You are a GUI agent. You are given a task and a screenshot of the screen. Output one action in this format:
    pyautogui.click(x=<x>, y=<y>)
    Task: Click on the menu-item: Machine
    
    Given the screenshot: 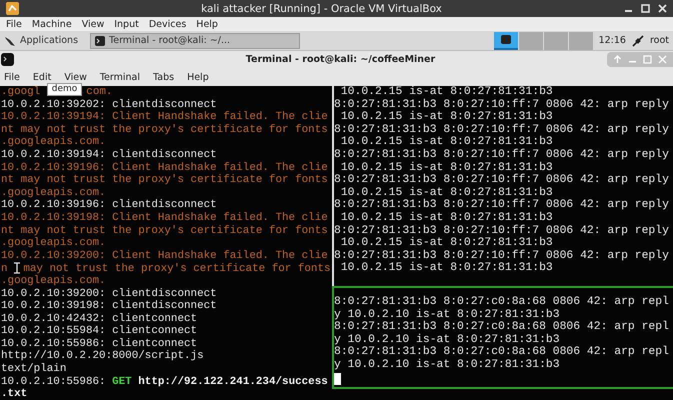 What is the action you would take?
    pyautogui.click(x=52, y=24)
    